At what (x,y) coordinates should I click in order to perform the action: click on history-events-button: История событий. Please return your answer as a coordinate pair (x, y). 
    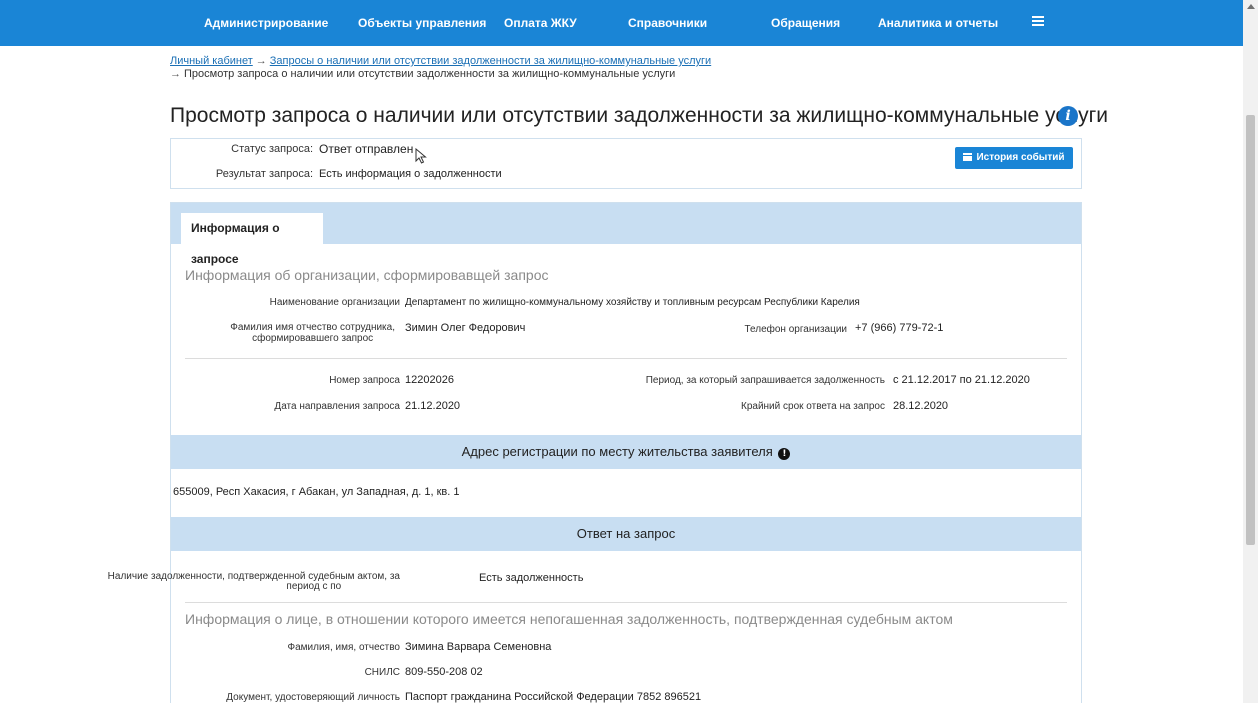
    Looking at the image, I should click on (1014, 158).